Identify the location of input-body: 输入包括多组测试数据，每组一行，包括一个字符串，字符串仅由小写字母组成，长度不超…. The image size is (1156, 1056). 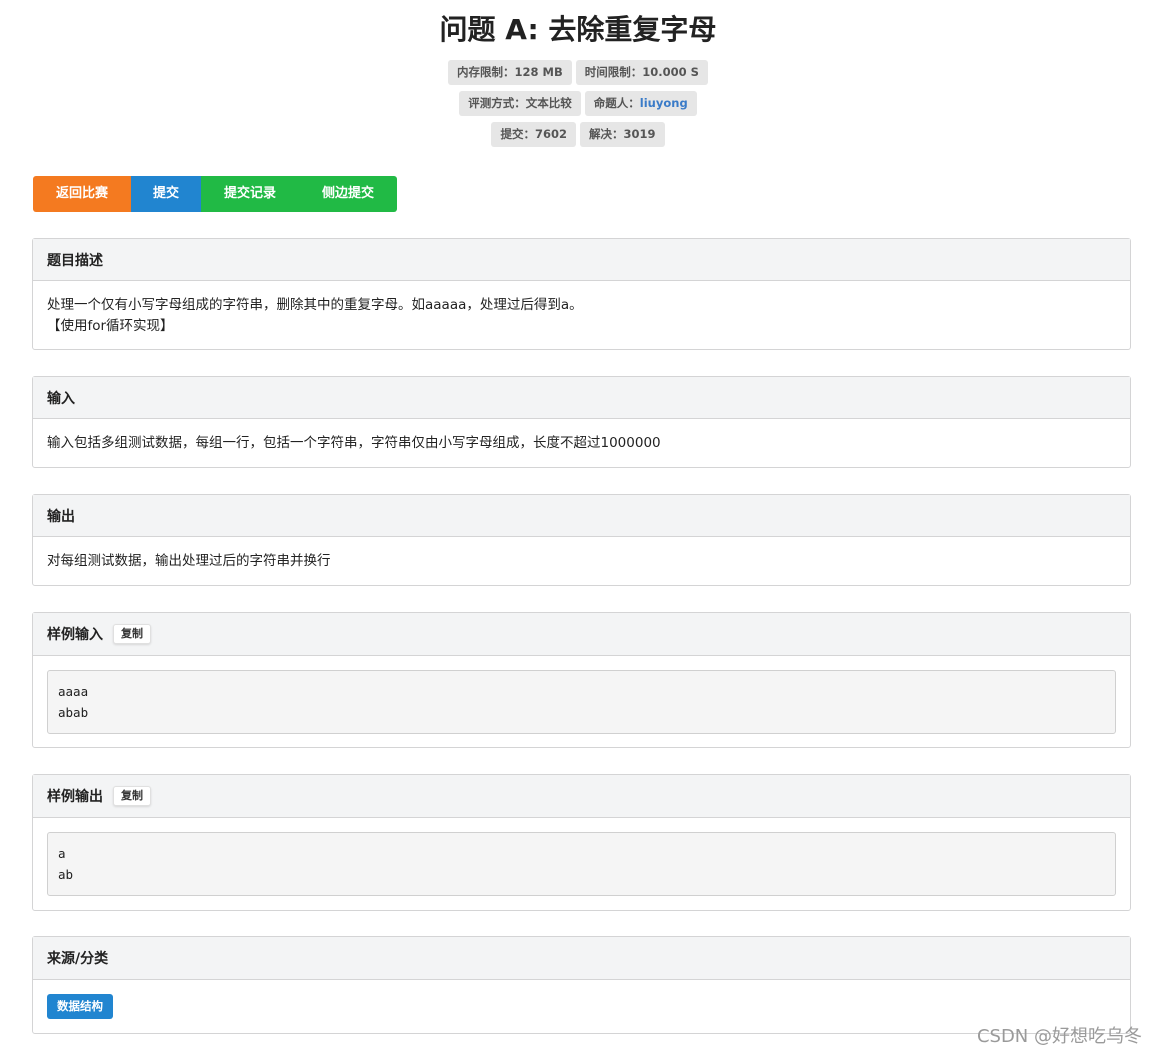
(581, 443).